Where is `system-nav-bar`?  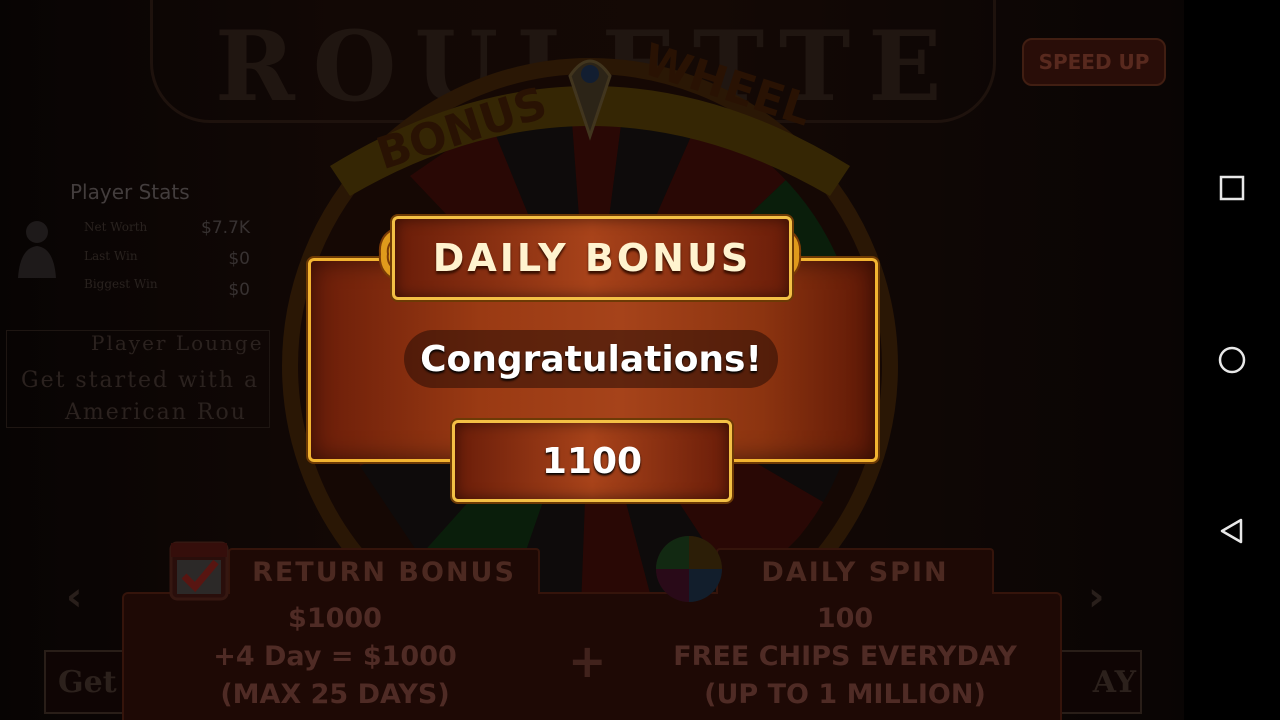 system-nav-bar is located at coordinates (1232, 360).